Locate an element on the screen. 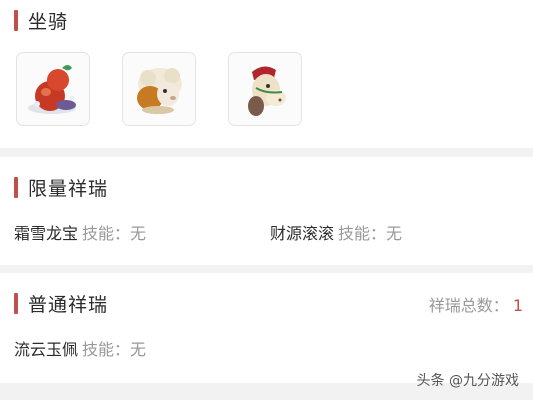 This screenshot has height=400, width=533. mount-list is located at coordinates (175, 89).